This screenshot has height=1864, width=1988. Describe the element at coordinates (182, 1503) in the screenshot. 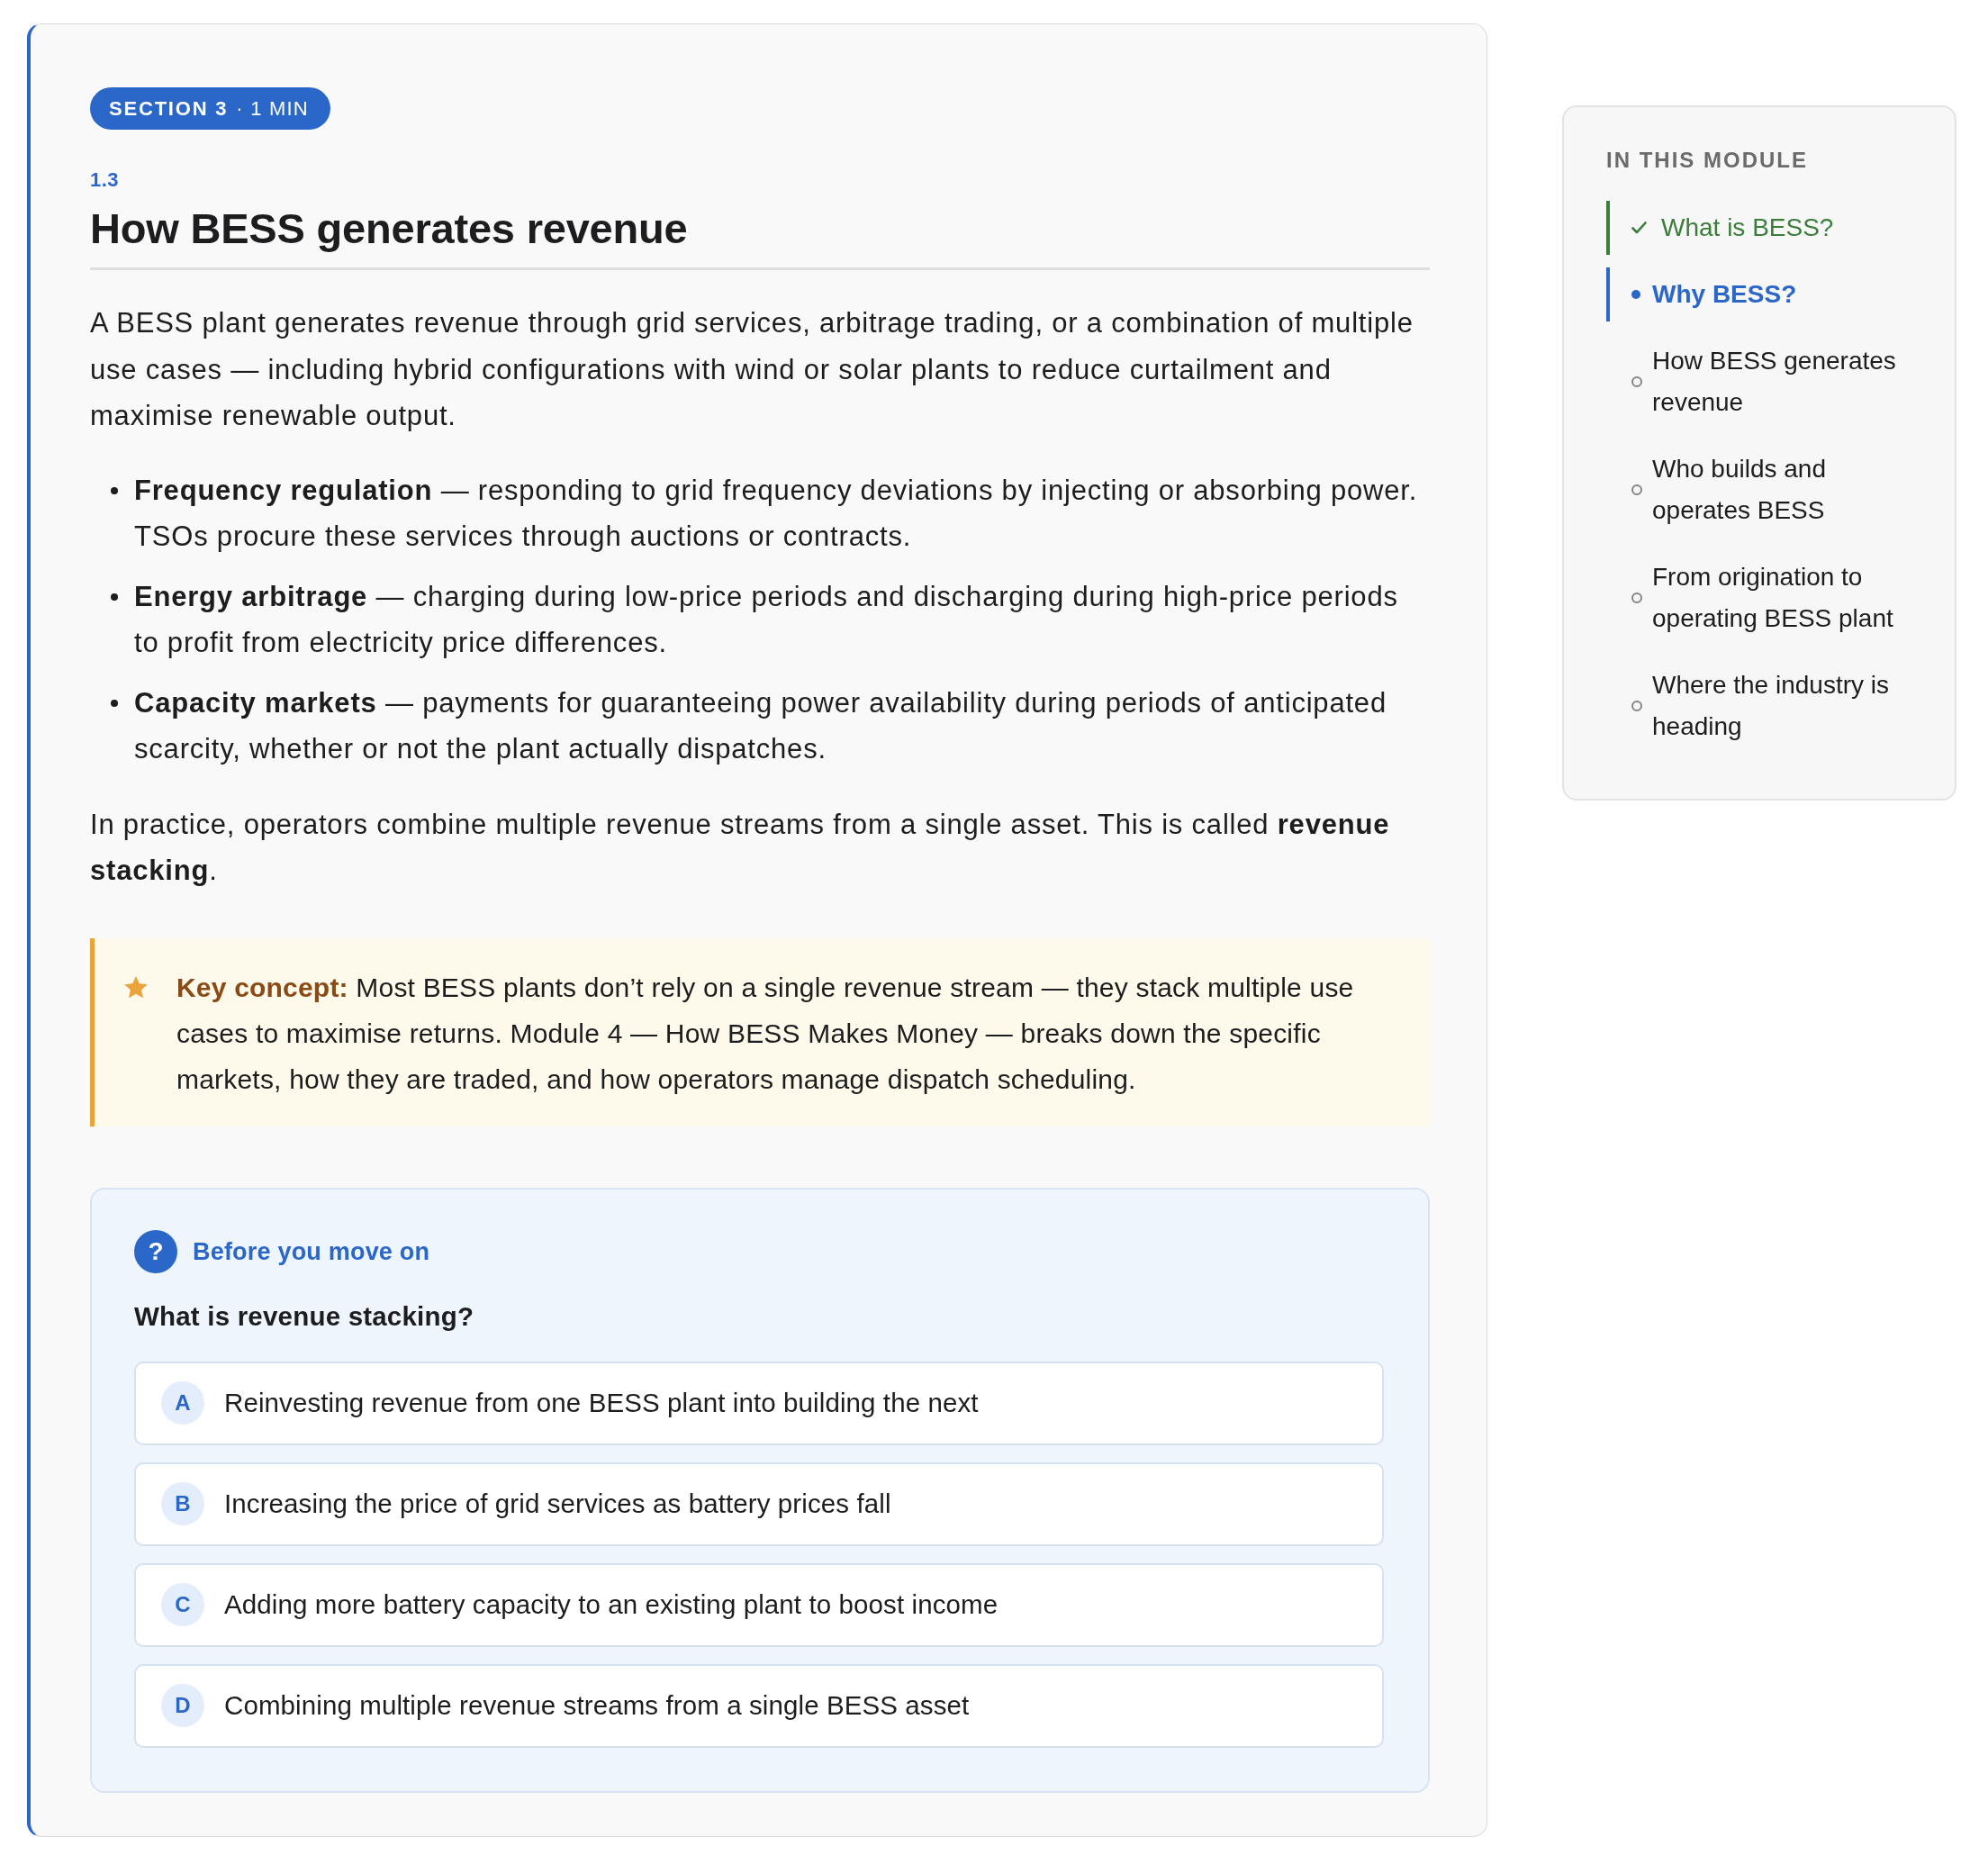

I see `option-letter: B` at that location.